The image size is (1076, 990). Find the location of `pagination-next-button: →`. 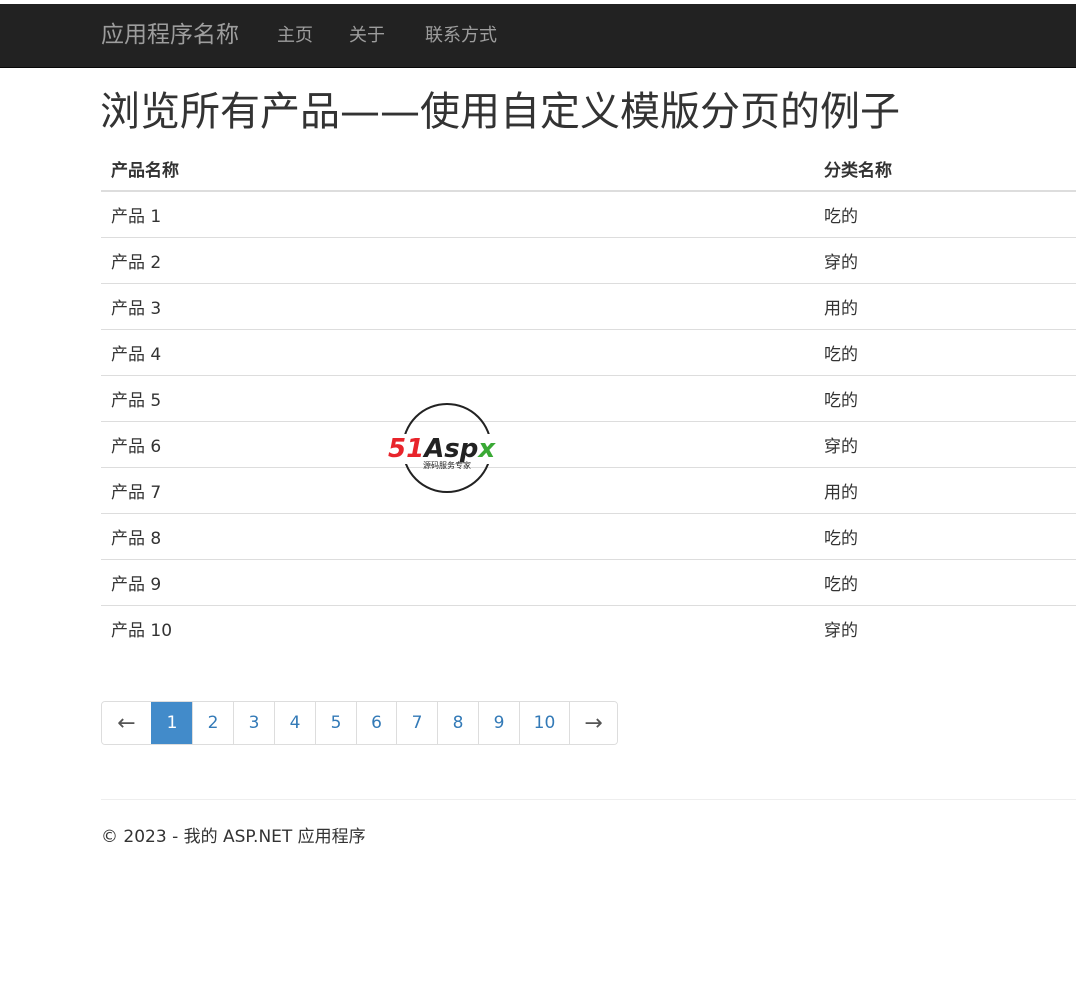

pagination-next-button: → is located at coordinates (593, 723).